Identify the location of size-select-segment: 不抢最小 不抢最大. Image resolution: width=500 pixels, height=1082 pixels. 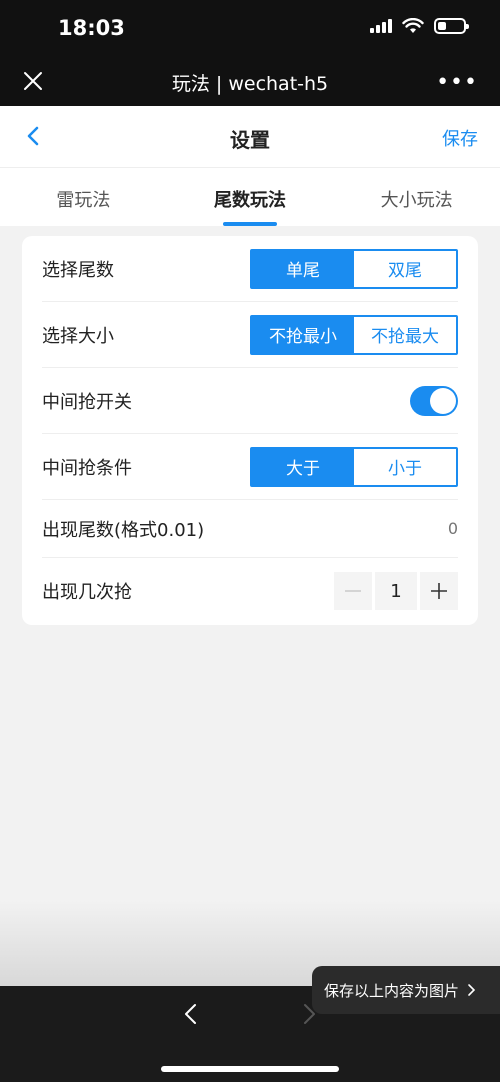
(354, 334).